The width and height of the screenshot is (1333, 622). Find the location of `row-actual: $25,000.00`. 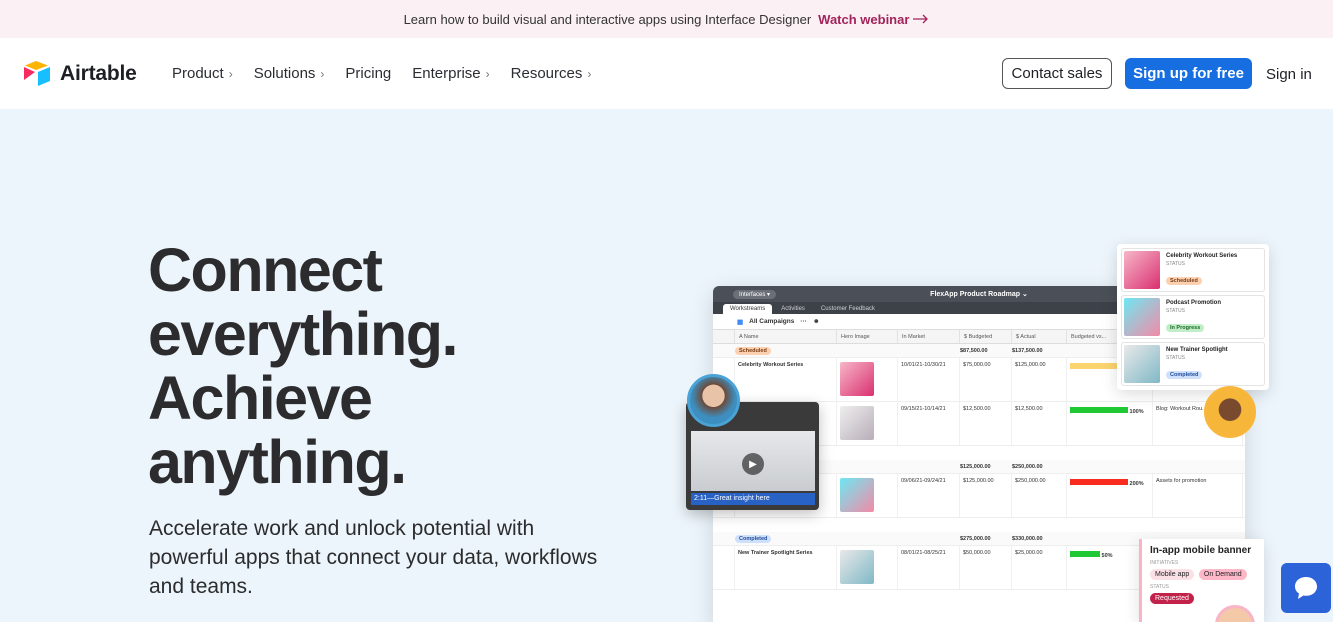

row-actual: $25,000.00 is located at coordinates (1039, 567).